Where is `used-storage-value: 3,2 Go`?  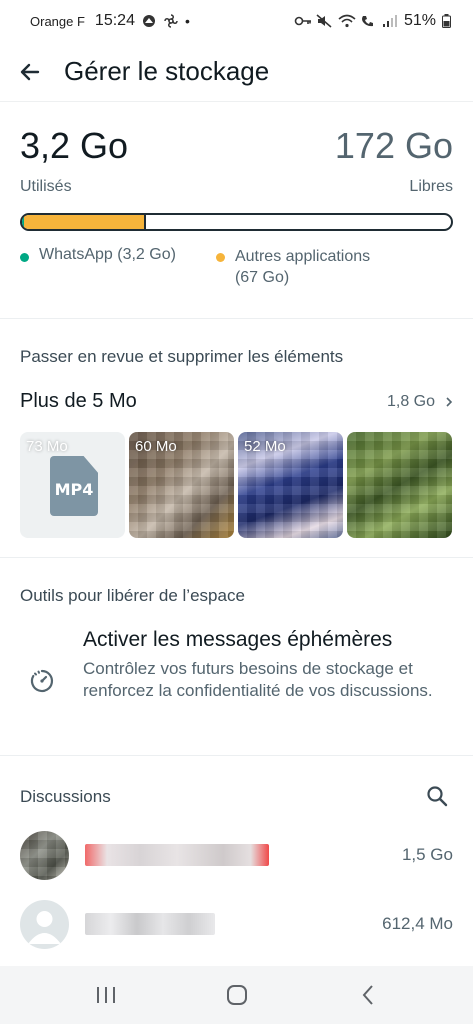 used-storage-value: 3,2 Go is located at coordinates (74, 145).